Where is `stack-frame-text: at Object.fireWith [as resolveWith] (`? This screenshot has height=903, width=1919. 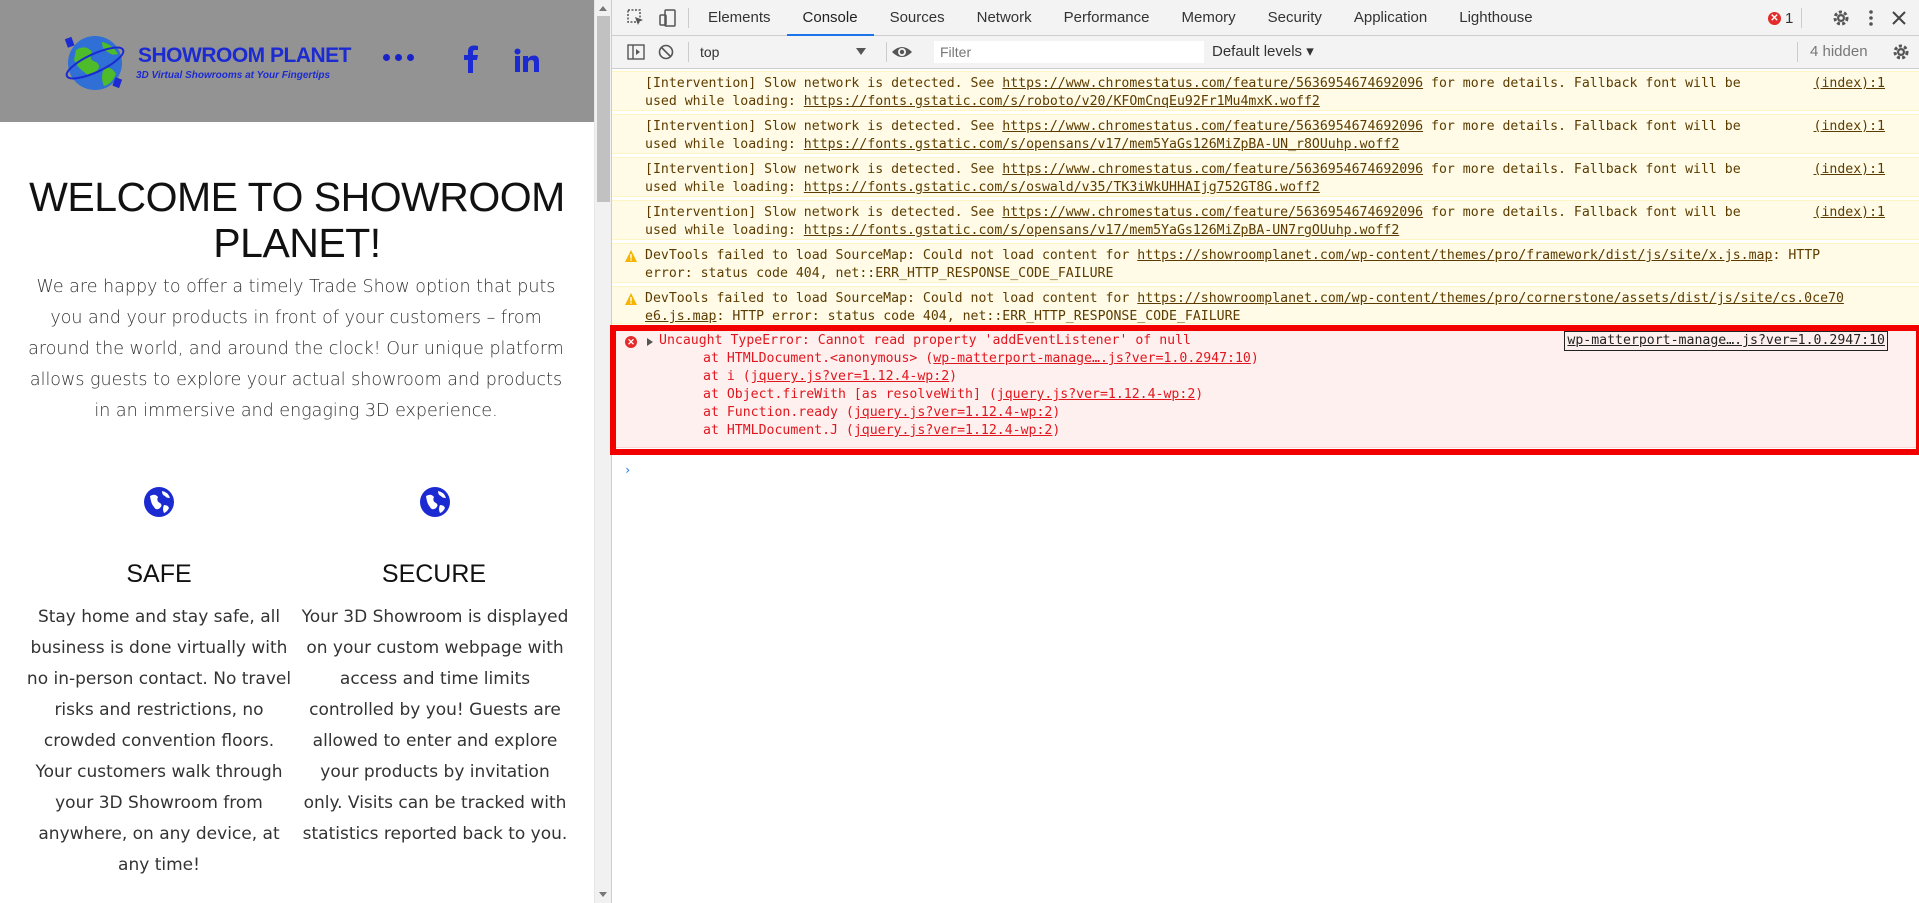
stack-frame-text: at Object.fireWith [as resolveWith] ( is located at coordinates (850, 394).